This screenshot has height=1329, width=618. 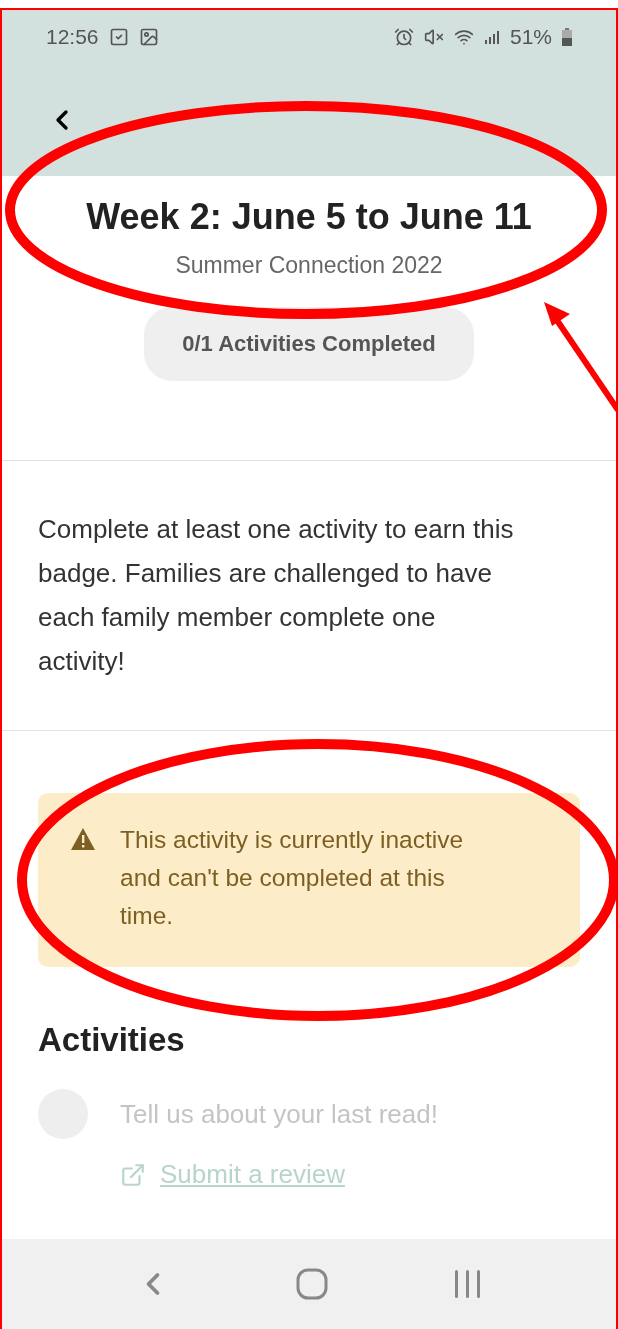 What do you see at coordinates (112, 1040) in the screenshot?
I see `section-heading: Activities` at bounding box center [112, 1040].